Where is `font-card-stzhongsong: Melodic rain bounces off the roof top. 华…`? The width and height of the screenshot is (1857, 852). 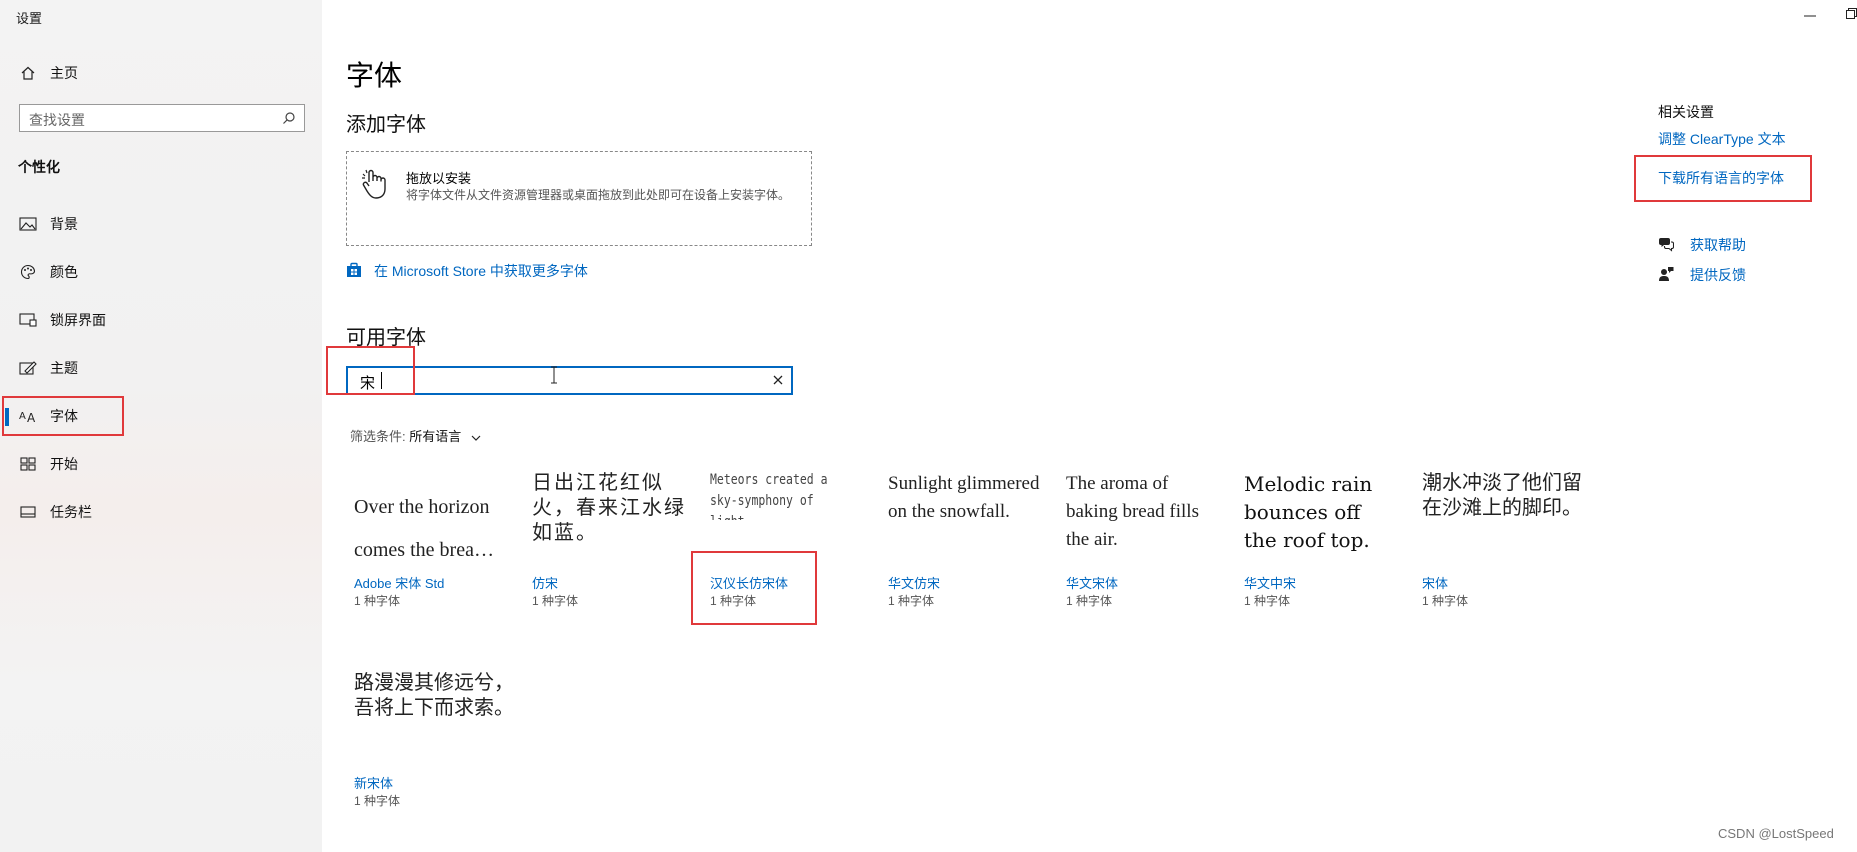
font-card-stzhongsong: Melodic rain bounces off the roof top. 华… is located at coordinates (1324, 543).